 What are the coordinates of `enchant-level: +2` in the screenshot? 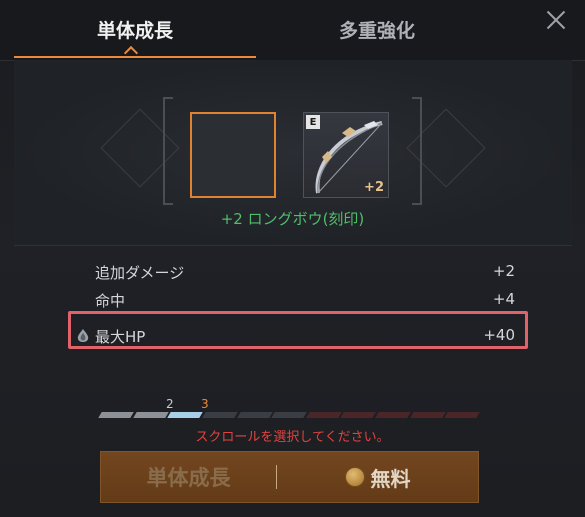 It's located at (374, 187).